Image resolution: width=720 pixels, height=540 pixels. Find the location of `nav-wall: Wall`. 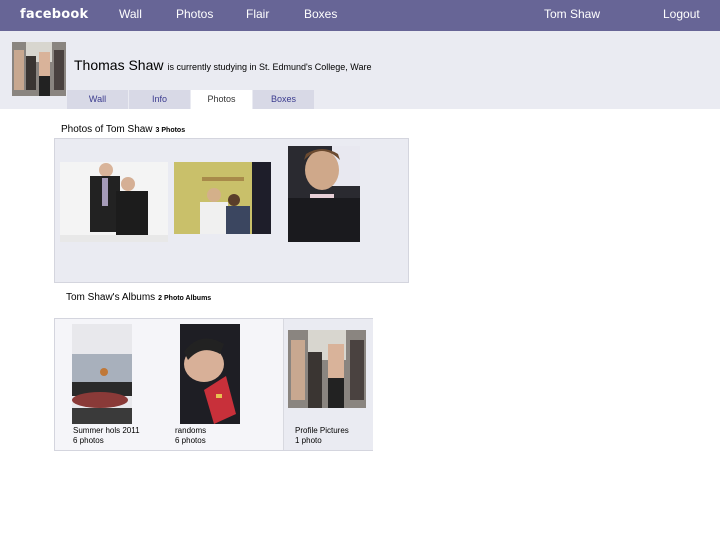

nav-wall: Wall is located at coordinates (130, 14).